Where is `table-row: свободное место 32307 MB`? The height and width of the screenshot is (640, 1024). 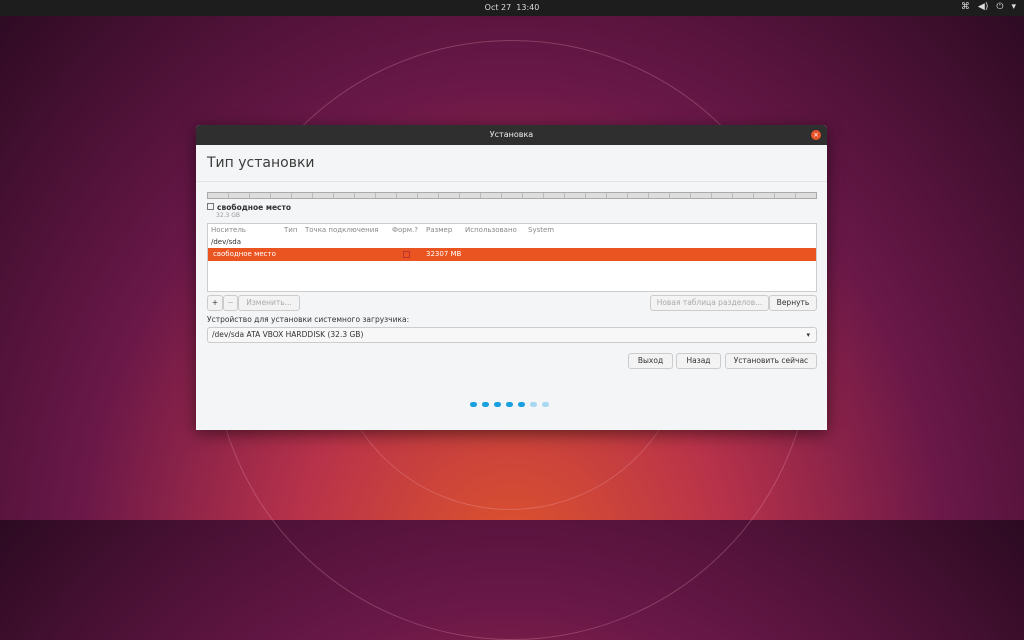 table-row: свободное место 32307 MB is located at coordinates (512, 254).